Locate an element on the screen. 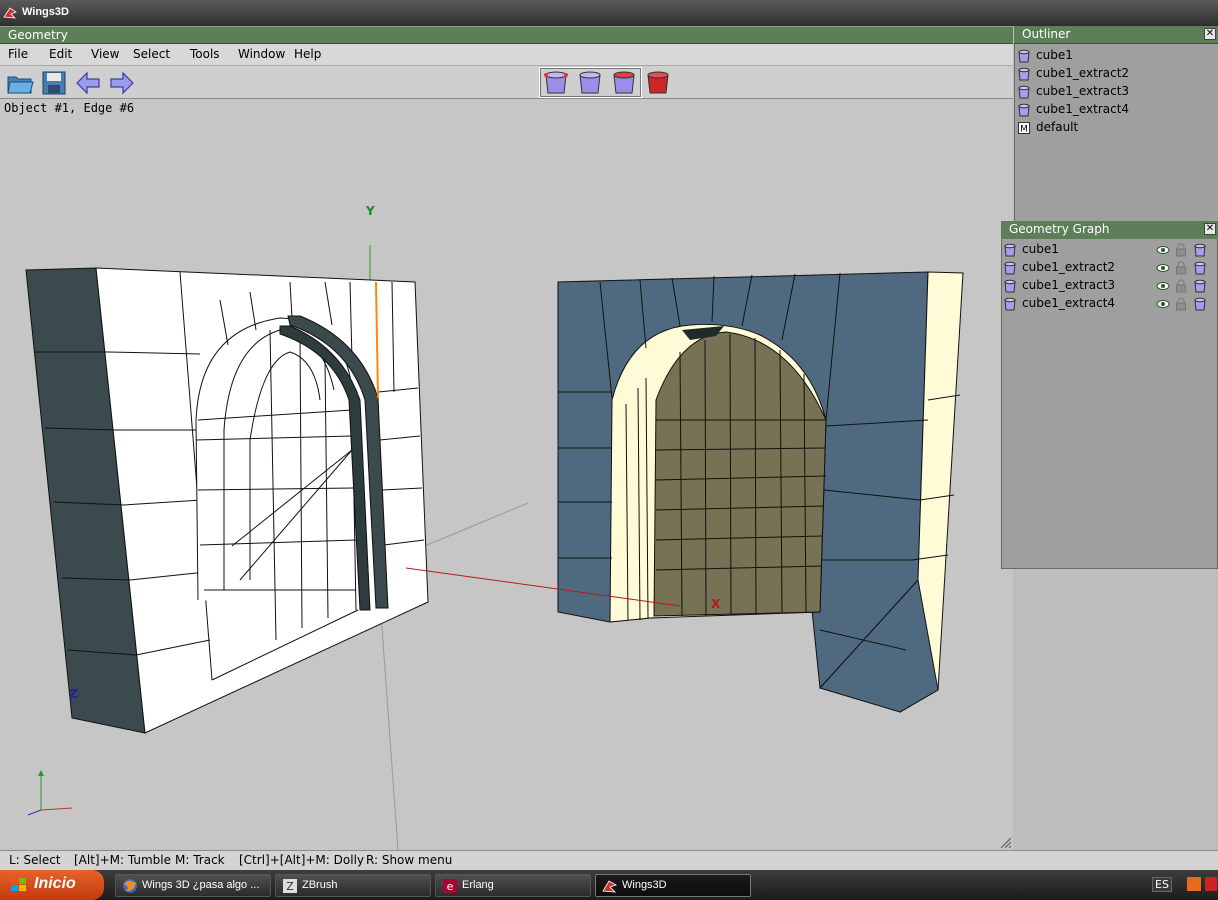  status-dolly-hint: [Ctrl]+[Alt]+M: Dolly is located at coordinates (301, 860).